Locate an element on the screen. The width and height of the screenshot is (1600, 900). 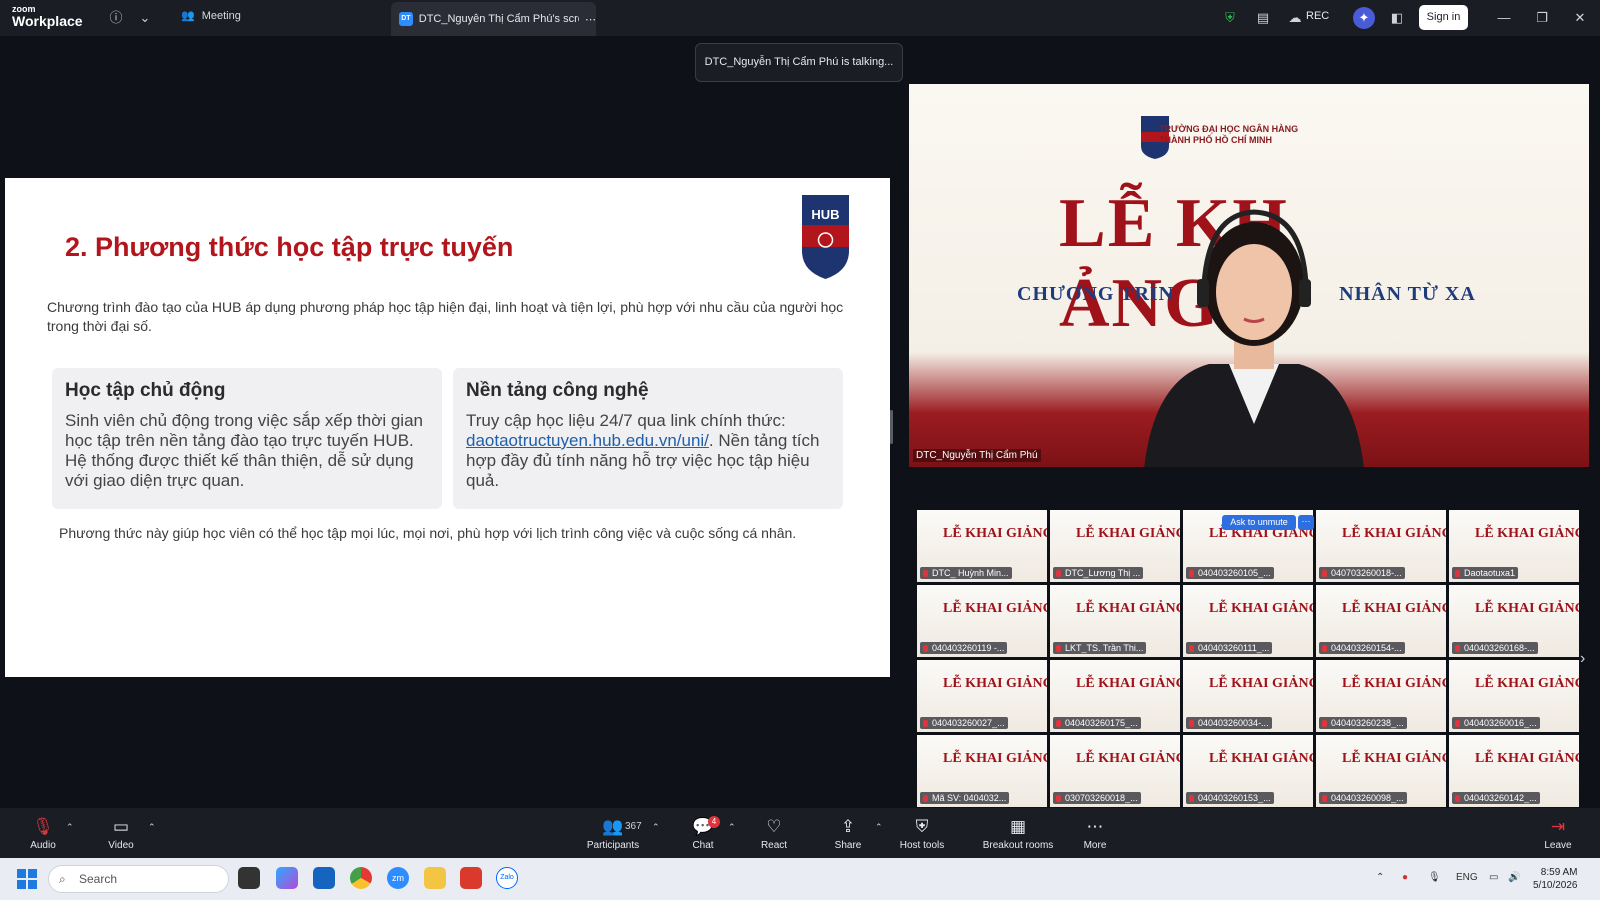
rec-label: REC is located at coordinates (1317, 16).